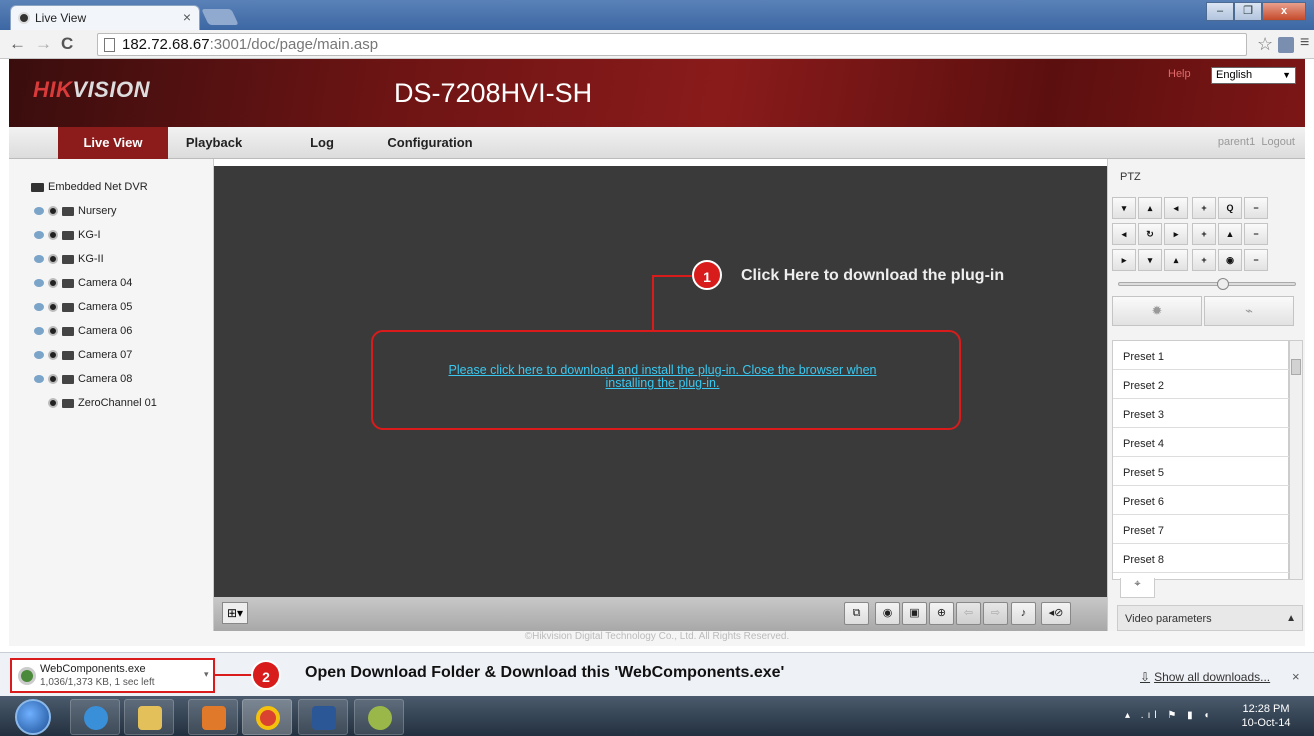 Image resolution: width=1314 pixels, height=736 pixels. Describe the element at coordinates (89, 187) in the screenshot. I see `tree-root: Embedded Net DVR` at that location.